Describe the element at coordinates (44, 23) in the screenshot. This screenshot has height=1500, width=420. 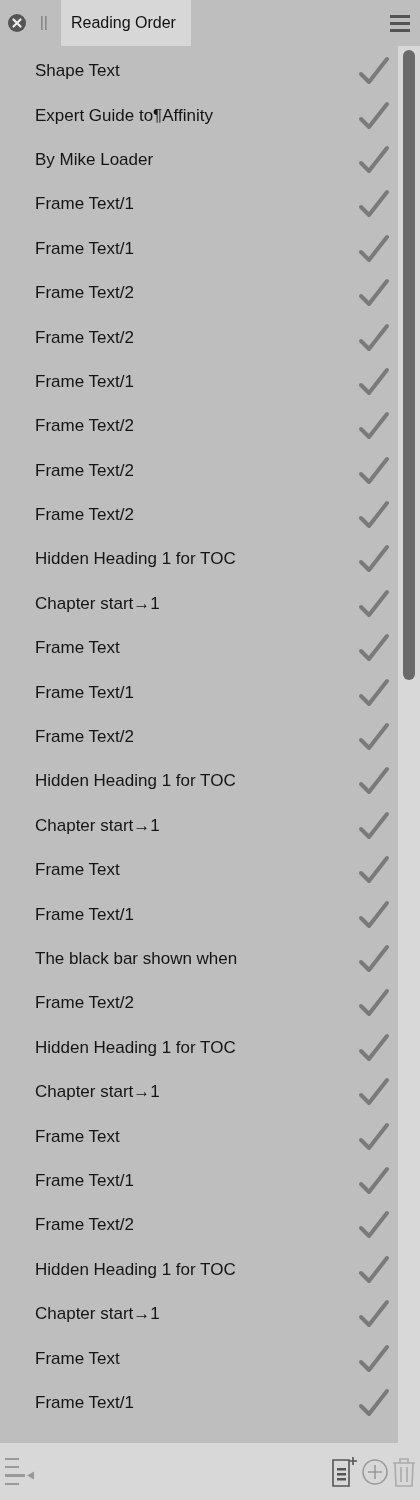
I see `grip-icon` at that location.